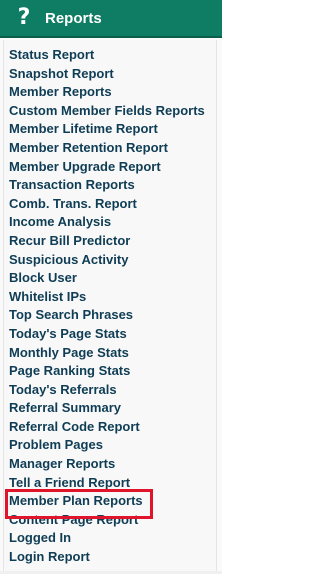 Image resolution: width=320 pixels, height=574 pixels. Describe the element at coordinates (107, 520) in the screenshot. I see `menu-item-content-page-report: Content Page Report` at that location.